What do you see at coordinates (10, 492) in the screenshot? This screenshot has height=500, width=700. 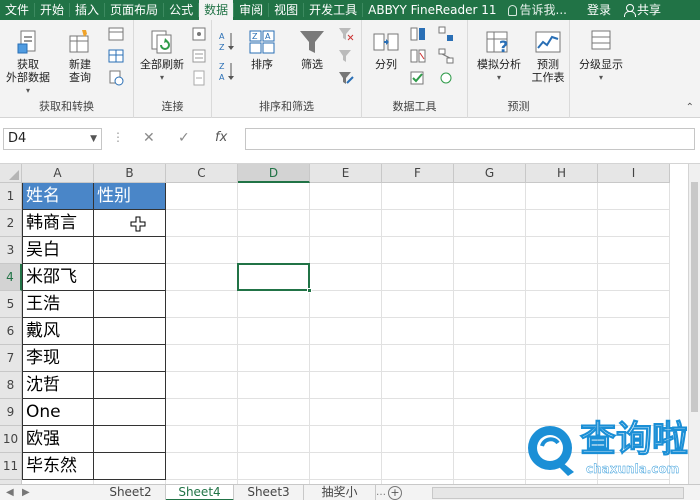 I see `prev-sheet-icon: ◀` at bounding box center [10, 492].